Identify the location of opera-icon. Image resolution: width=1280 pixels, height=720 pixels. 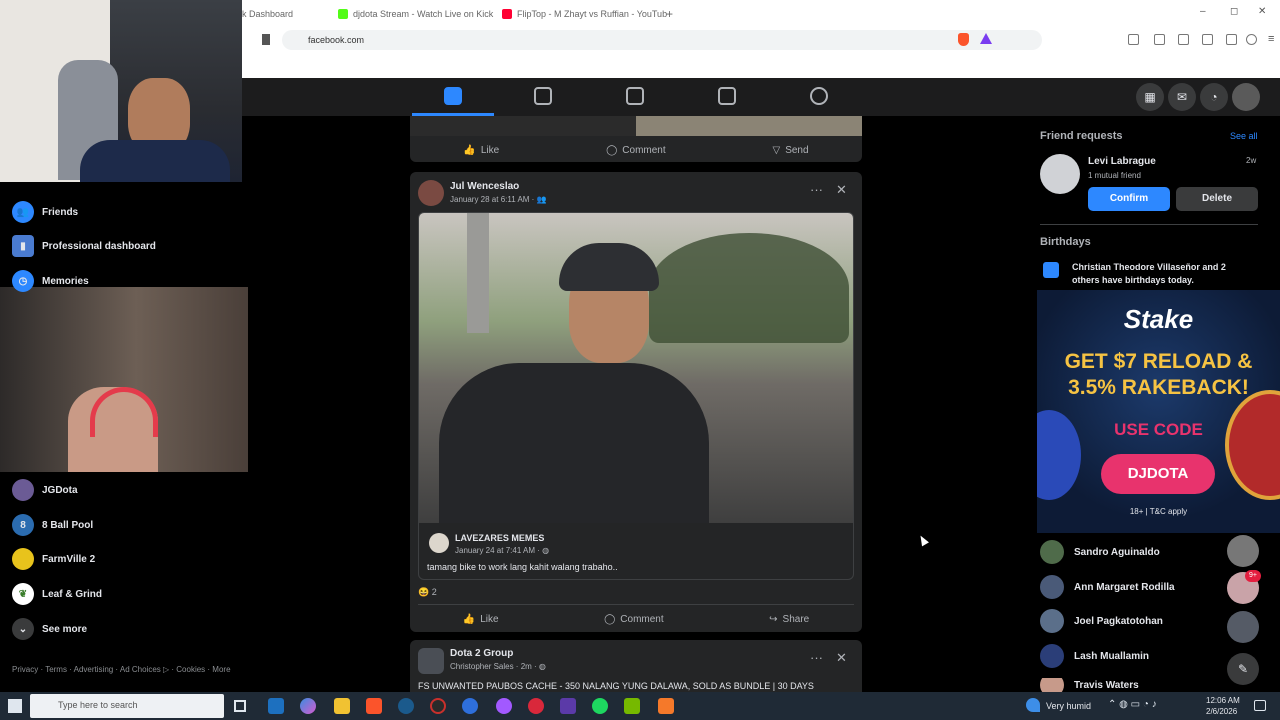
(536, 706).